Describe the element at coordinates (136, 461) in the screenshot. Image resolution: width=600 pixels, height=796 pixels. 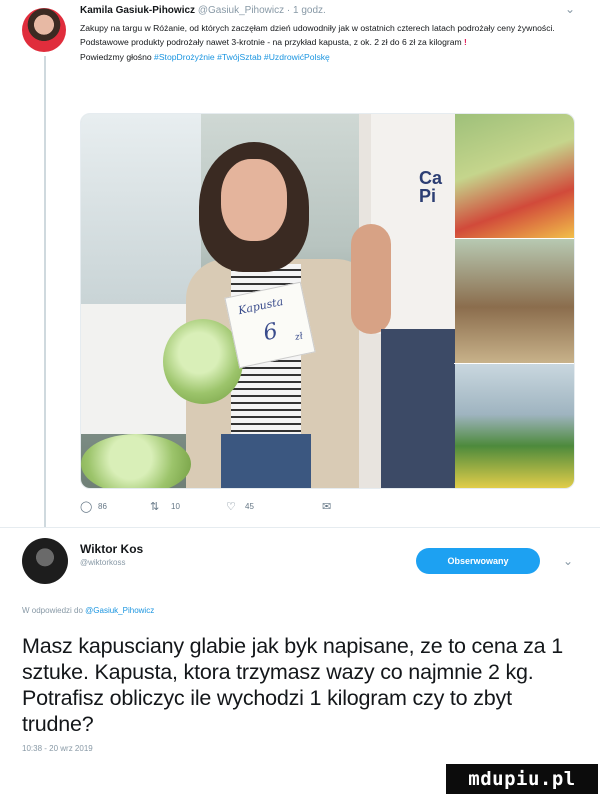
I see `cabbage` at that location.